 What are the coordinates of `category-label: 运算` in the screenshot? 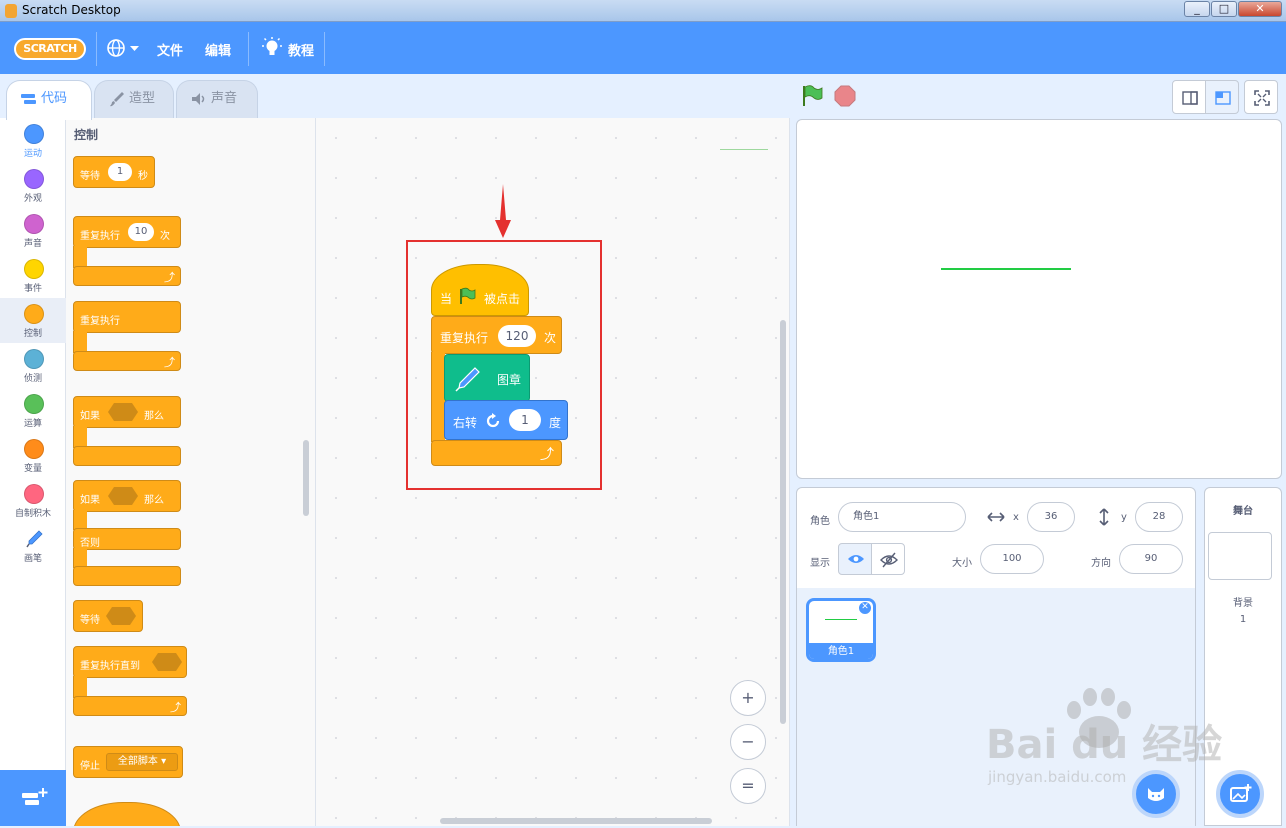 It's located at (32, 424).